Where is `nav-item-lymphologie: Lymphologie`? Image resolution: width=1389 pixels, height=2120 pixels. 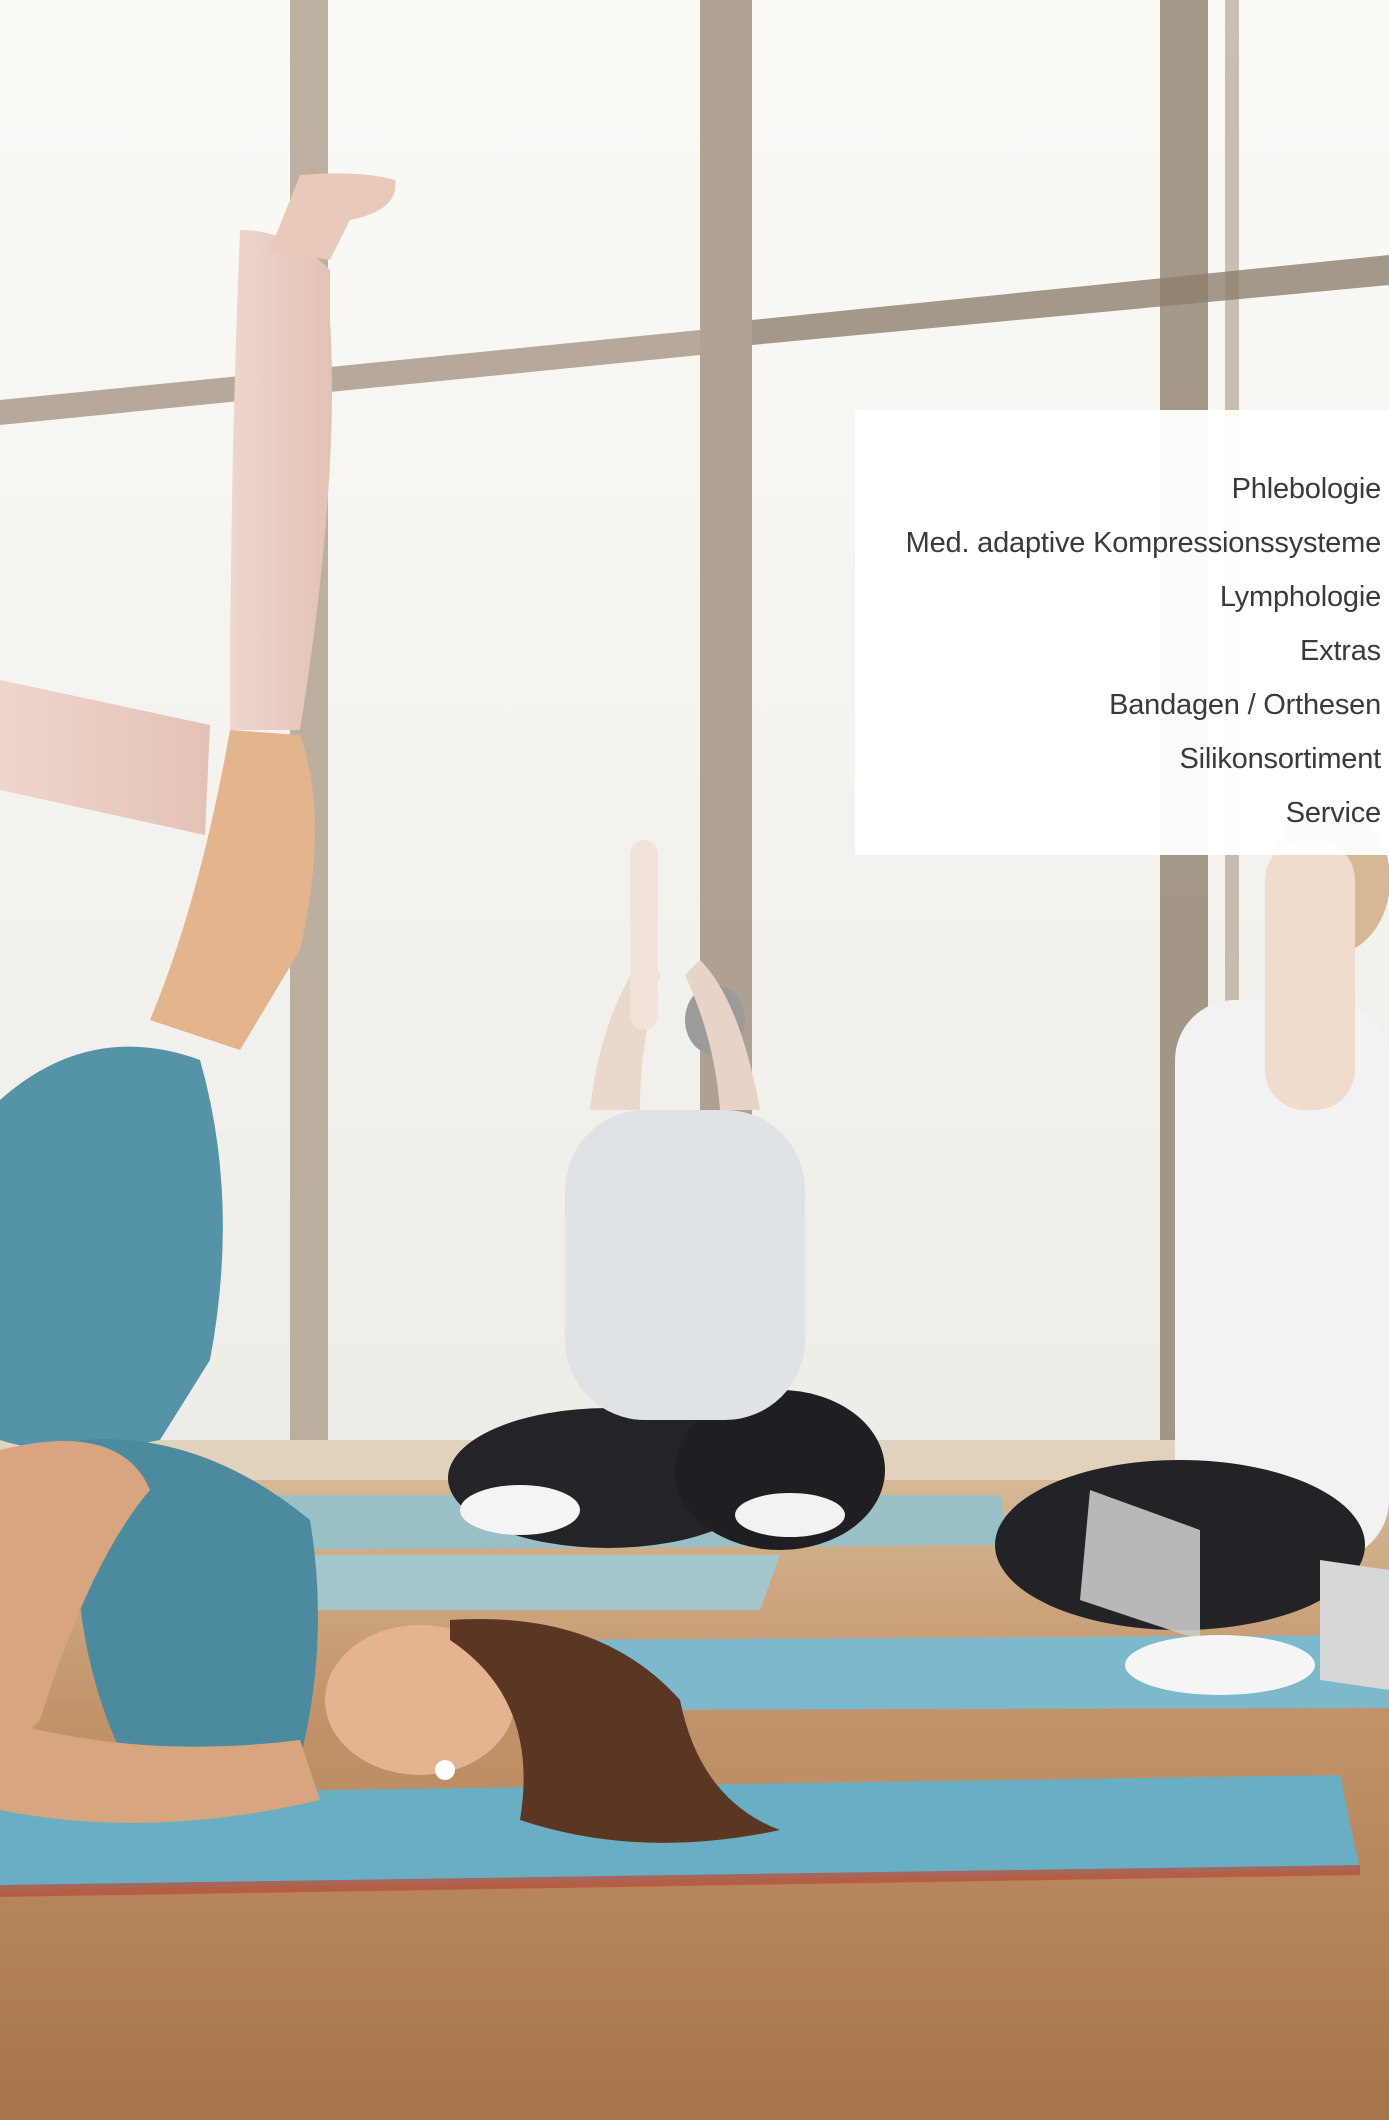
nav-item-lymphologie: Lymphologie is located at coordinates (1118, 597).